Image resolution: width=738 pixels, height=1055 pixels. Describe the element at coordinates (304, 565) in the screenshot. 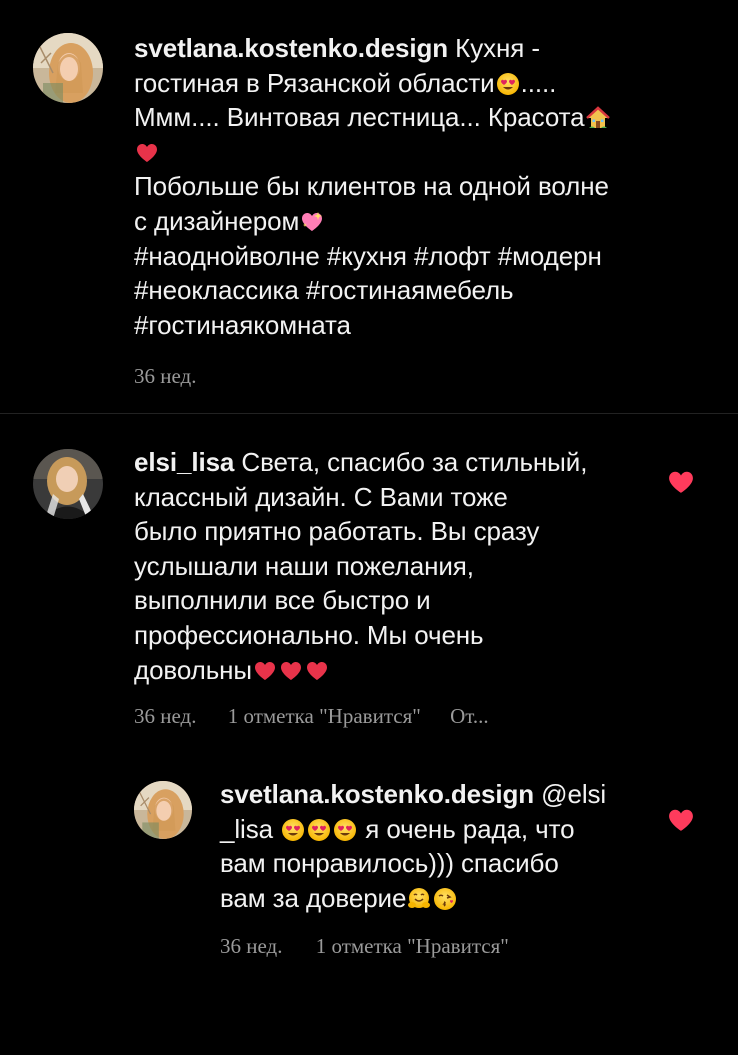

I see `comment-text: услышали наши пожелания,` at that location.